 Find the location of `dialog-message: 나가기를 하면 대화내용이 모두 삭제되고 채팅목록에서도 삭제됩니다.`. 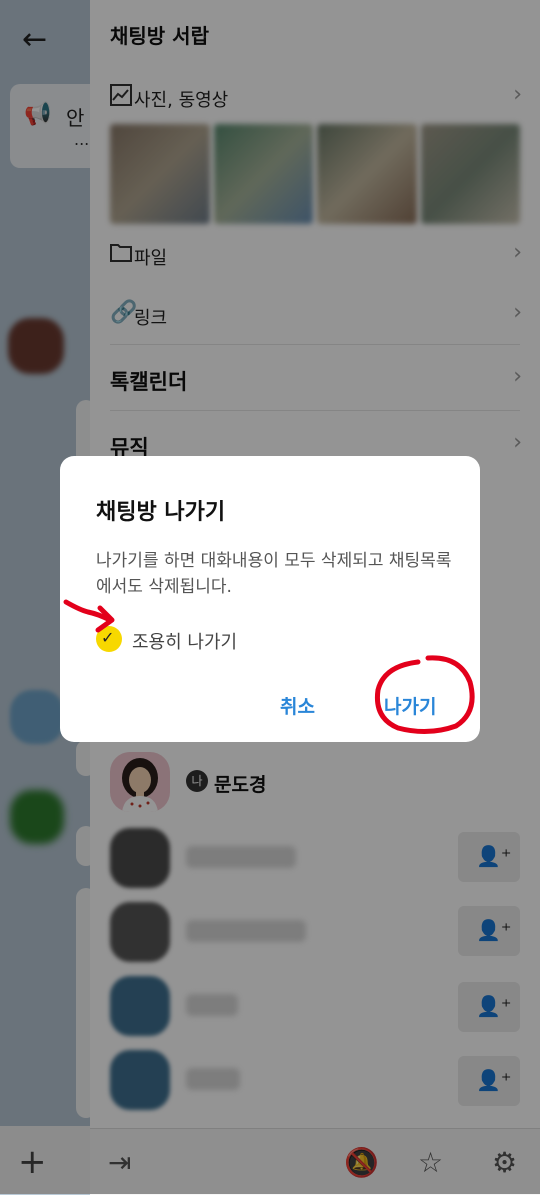

dialog-message: 나가기를 하면 대화내용이 모두 삭제되고 채팅목록에서도 삭제됩니다. is located at coordinates (274, 574).